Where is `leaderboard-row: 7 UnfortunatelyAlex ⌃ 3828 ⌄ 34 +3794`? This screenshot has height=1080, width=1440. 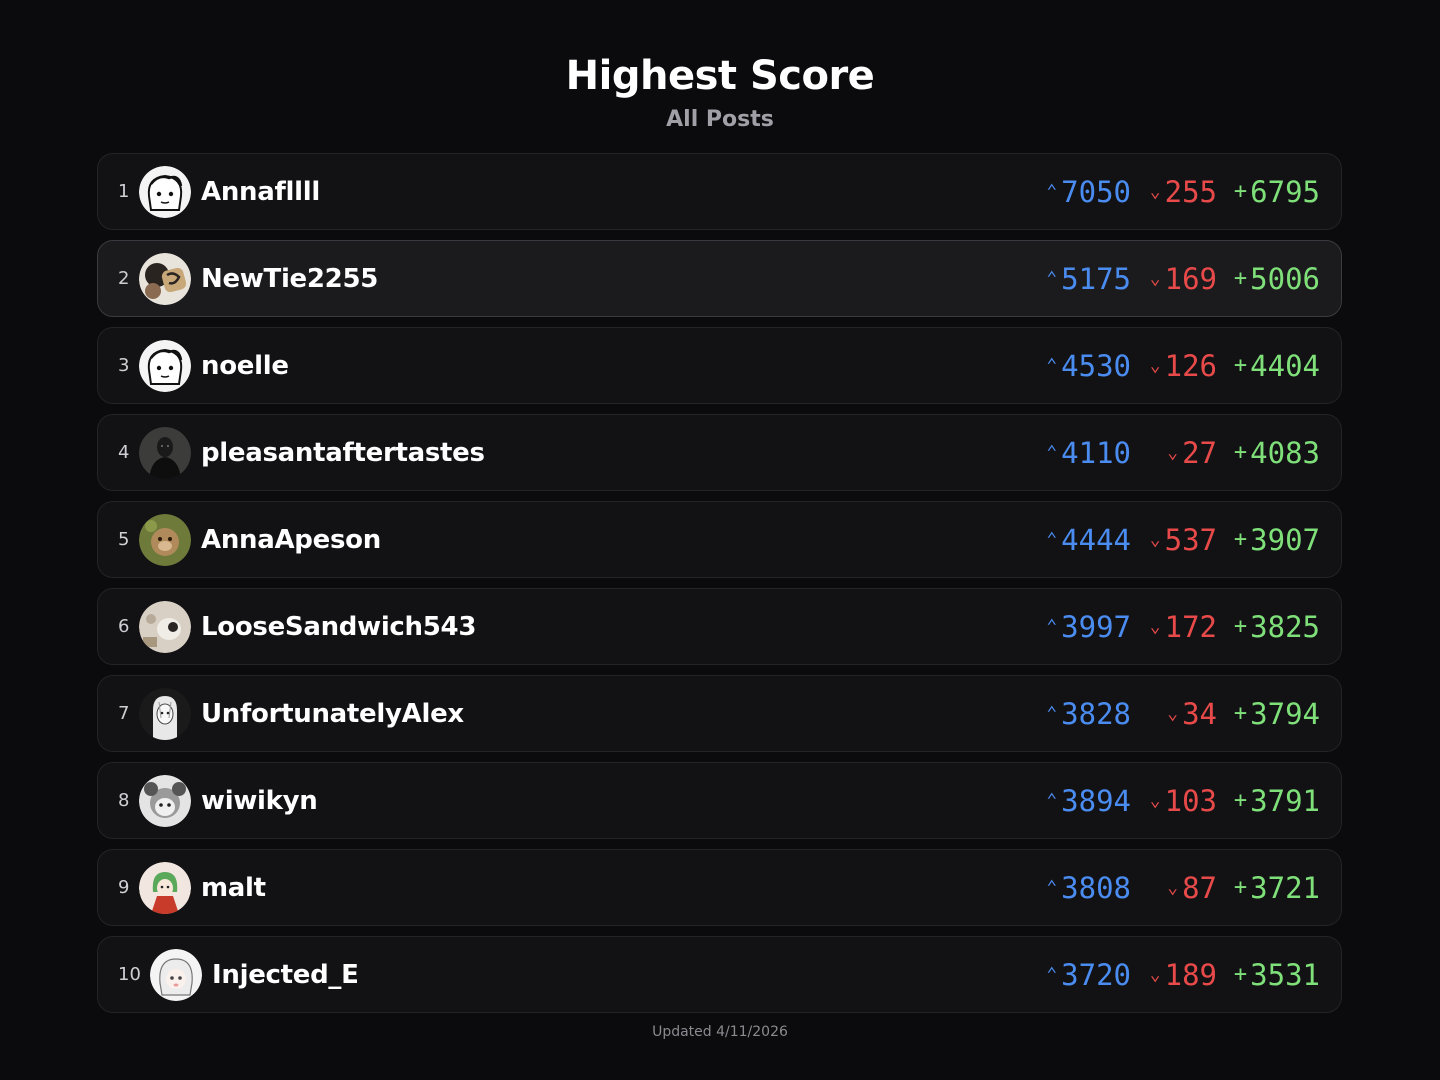 leaderboard-row: 7 UnfortunatelyAlex ⌃ 3828 ⌄ 34 +3794 is located at coordinates (719, 713).